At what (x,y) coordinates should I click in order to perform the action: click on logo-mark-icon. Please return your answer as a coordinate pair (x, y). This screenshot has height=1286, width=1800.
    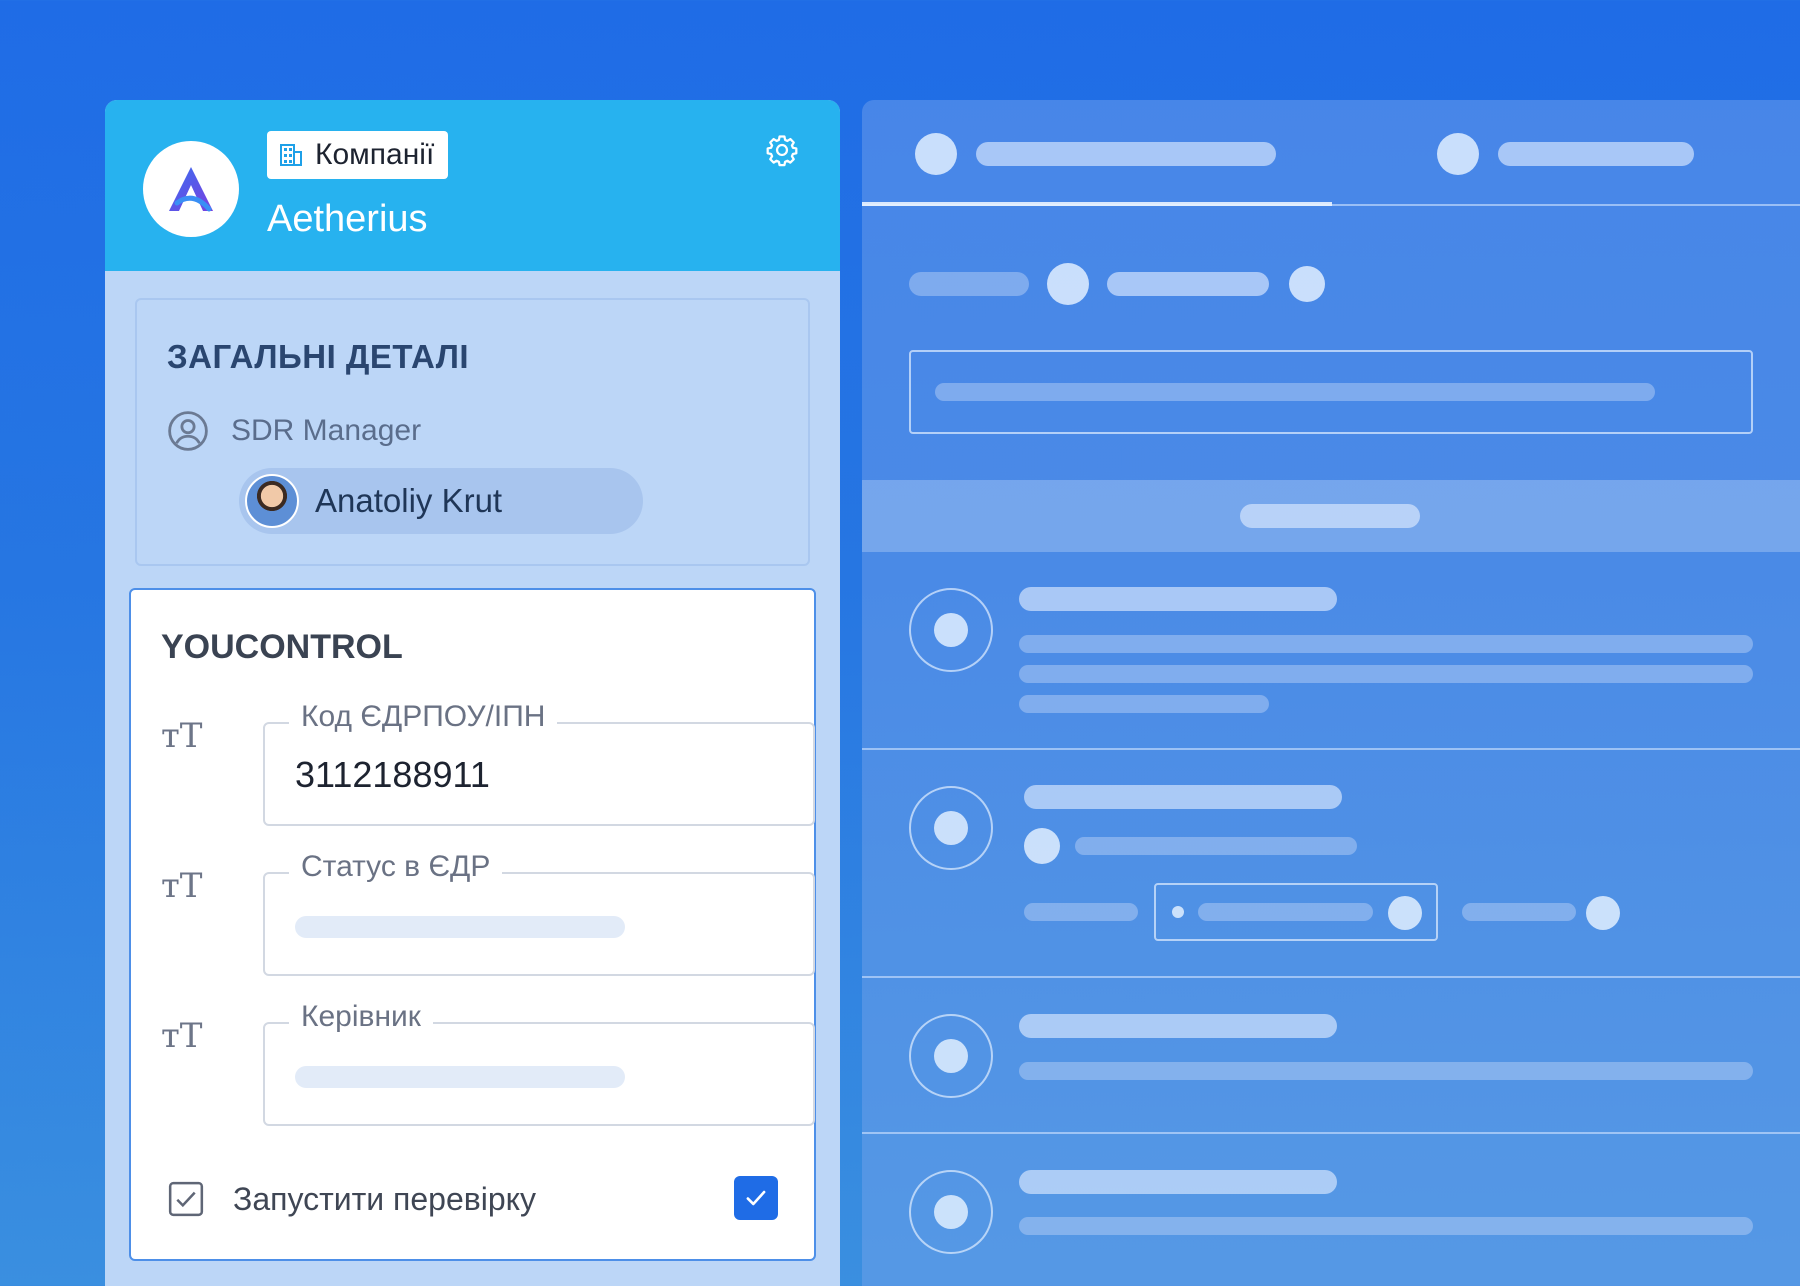
    Looking at the image, I should click on (191, 189).